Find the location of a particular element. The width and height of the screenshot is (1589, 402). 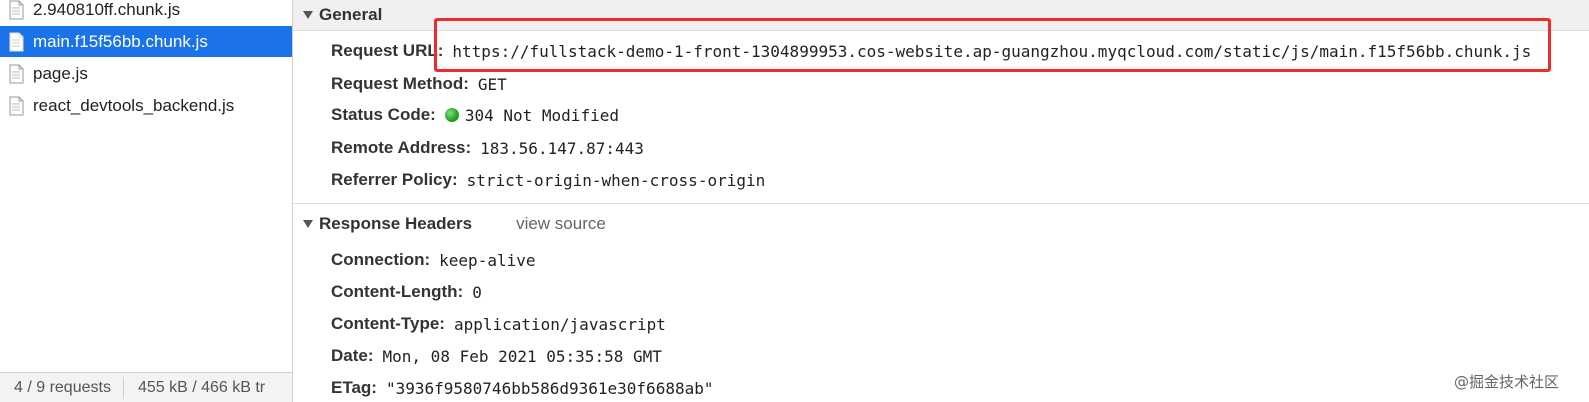

section-divider is located at coordinates (941, 203).